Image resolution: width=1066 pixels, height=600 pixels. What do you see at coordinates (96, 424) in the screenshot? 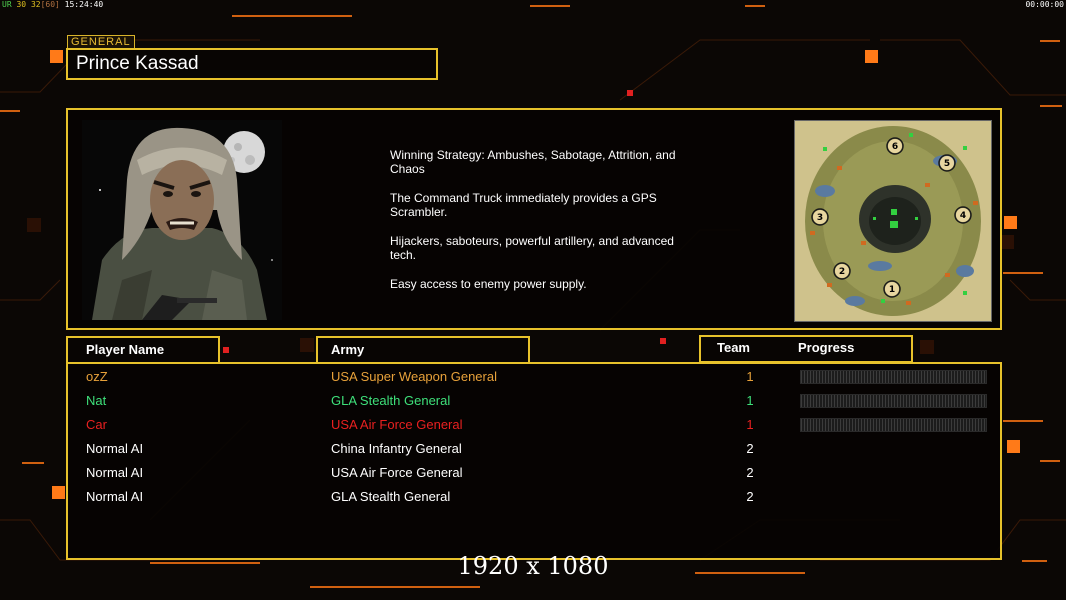
I see `player-name: Car` at bounding box center [96, 424].